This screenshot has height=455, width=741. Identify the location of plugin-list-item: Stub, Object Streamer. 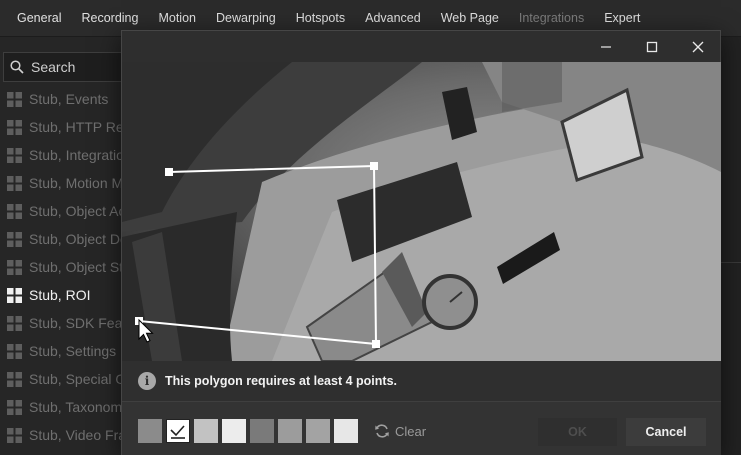
(65, 267).